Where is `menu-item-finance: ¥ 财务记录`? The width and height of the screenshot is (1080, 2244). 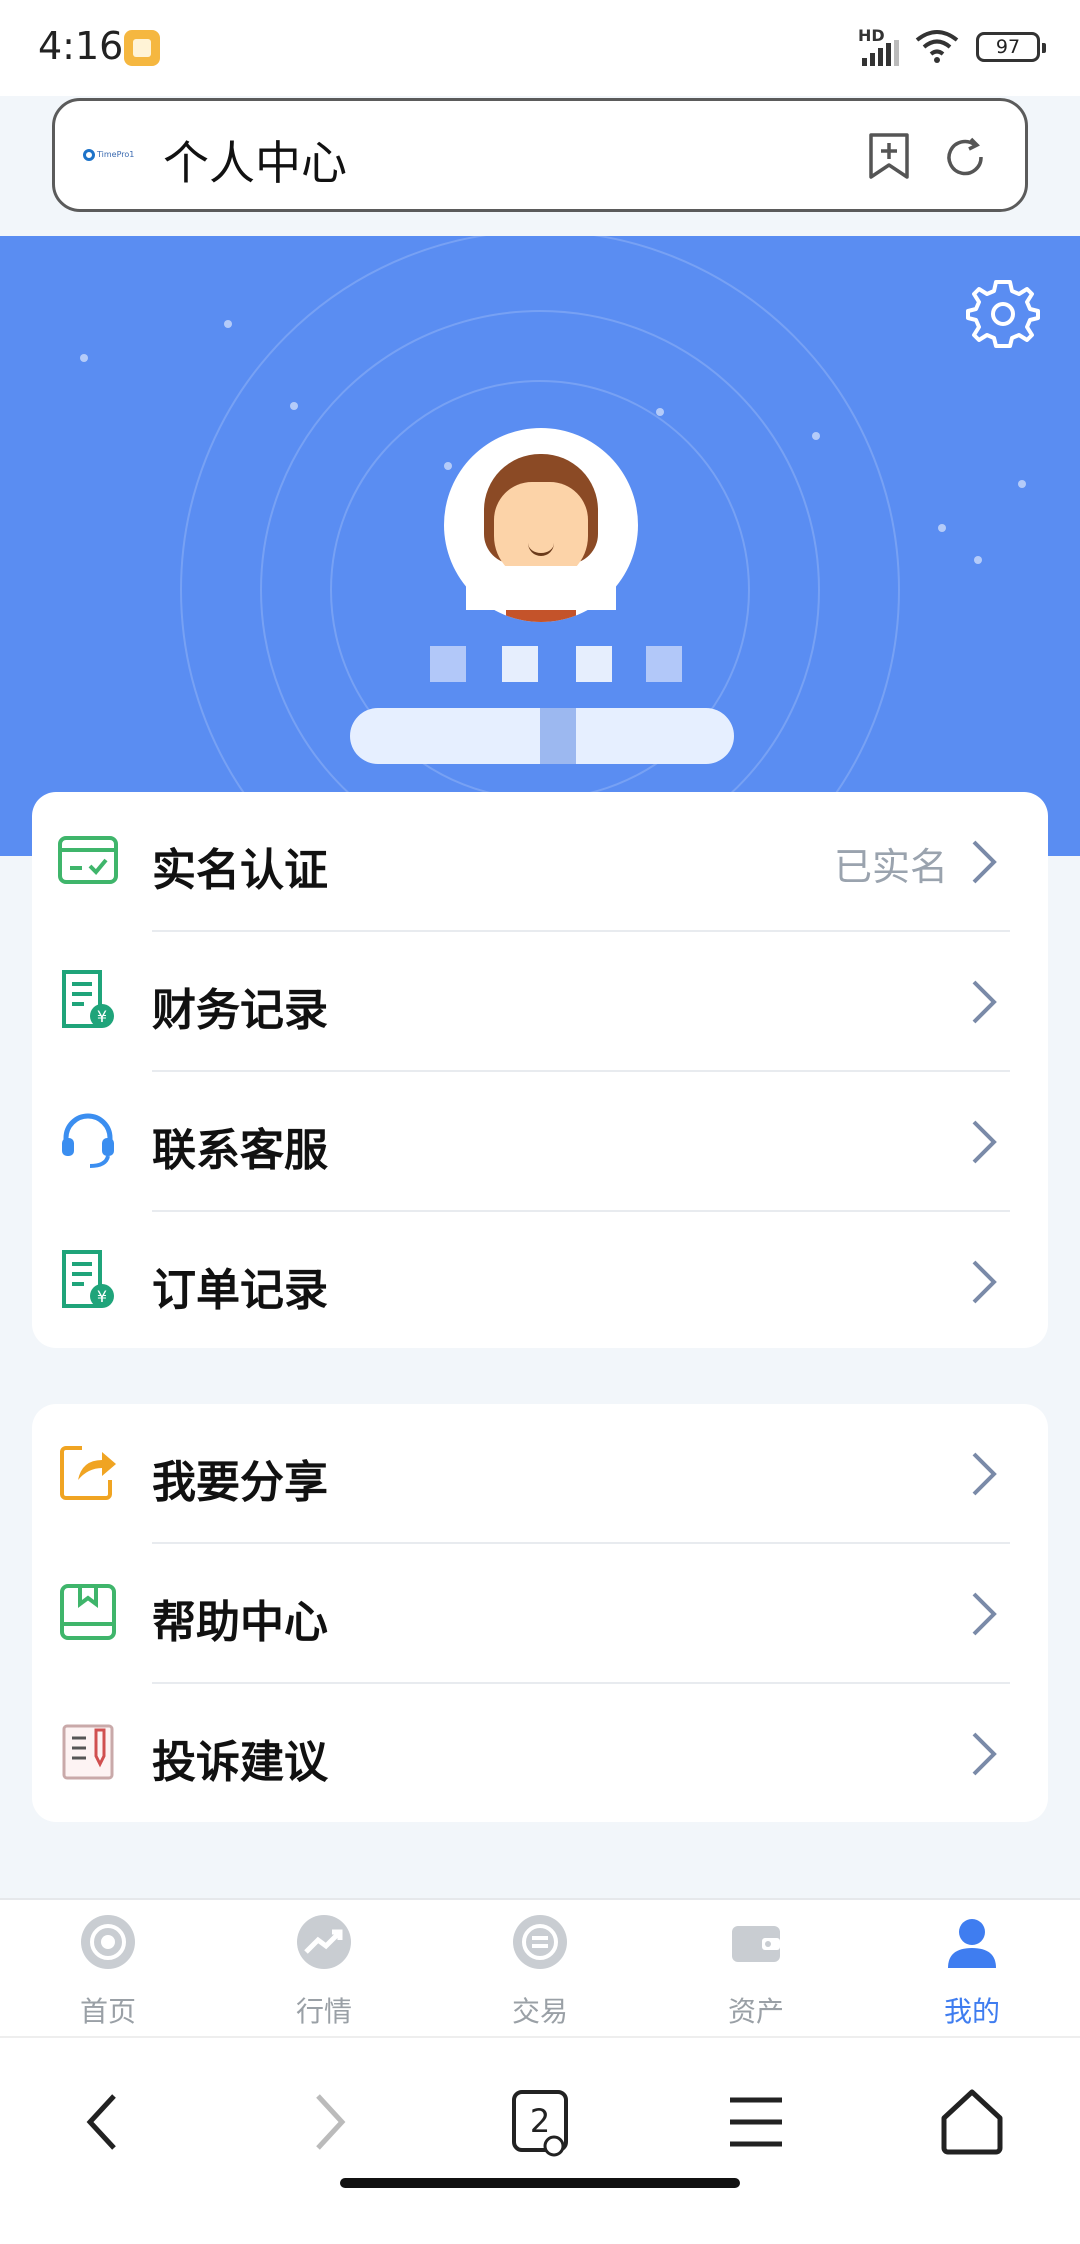 menu-item-finance: ¥ 财务记录 is located at coordinates (540, 1002).